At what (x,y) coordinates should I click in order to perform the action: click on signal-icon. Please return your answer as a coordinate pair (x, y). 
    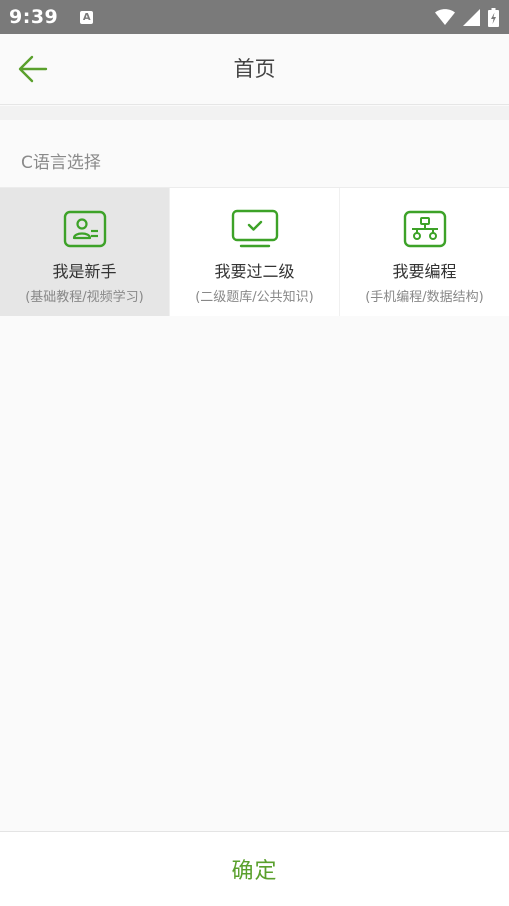
    Looking at the image, I should click on (471, 17).